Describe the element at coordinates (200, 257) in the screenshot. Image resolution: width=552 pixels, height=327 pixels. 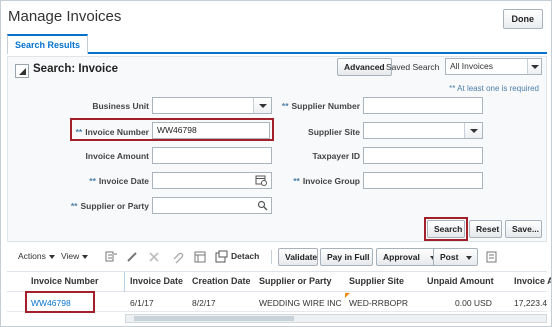
I see `freeze-icon` at that location.